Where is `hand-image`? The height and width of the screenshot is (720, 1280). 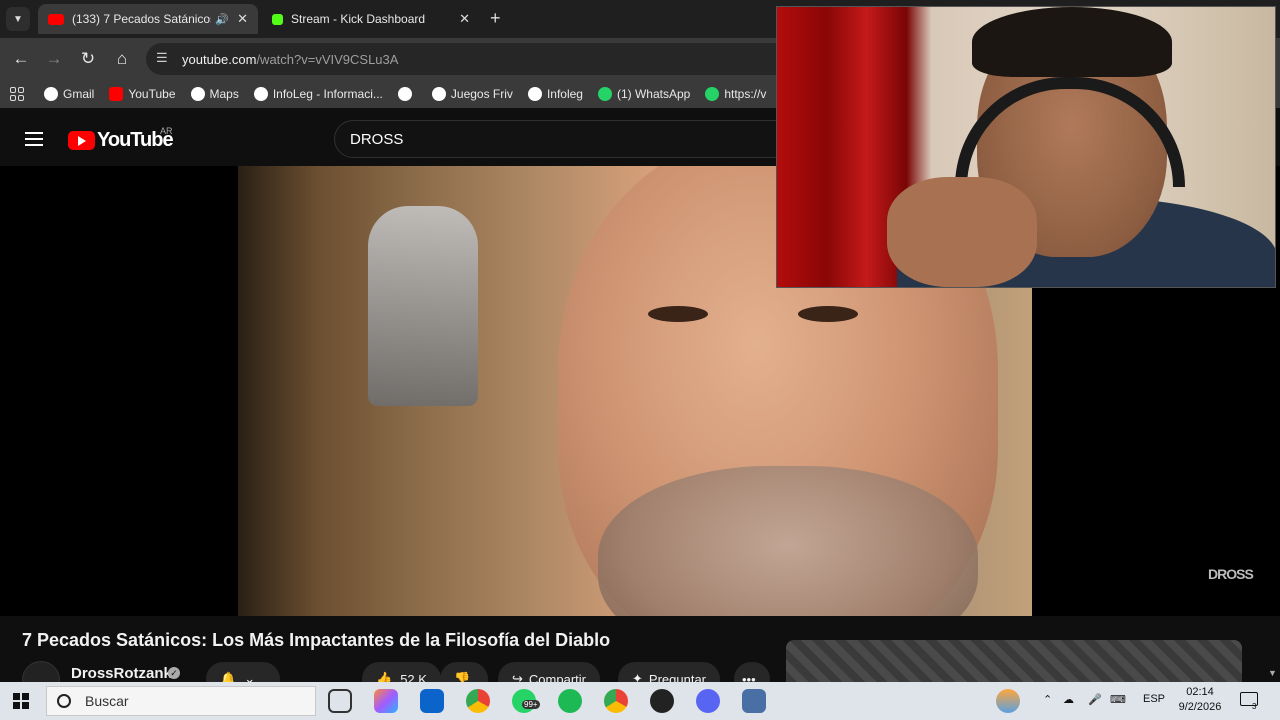 hand-image is located at coordinates (962, 232).